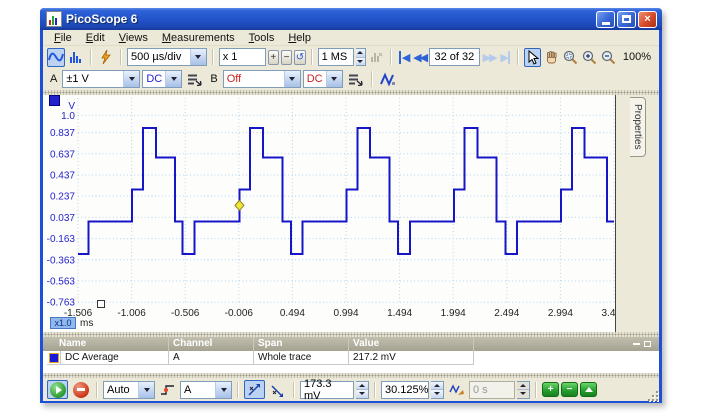 This screenshot has width=702, height=413. I want to click on rising-edge-button, so click(254, 389).